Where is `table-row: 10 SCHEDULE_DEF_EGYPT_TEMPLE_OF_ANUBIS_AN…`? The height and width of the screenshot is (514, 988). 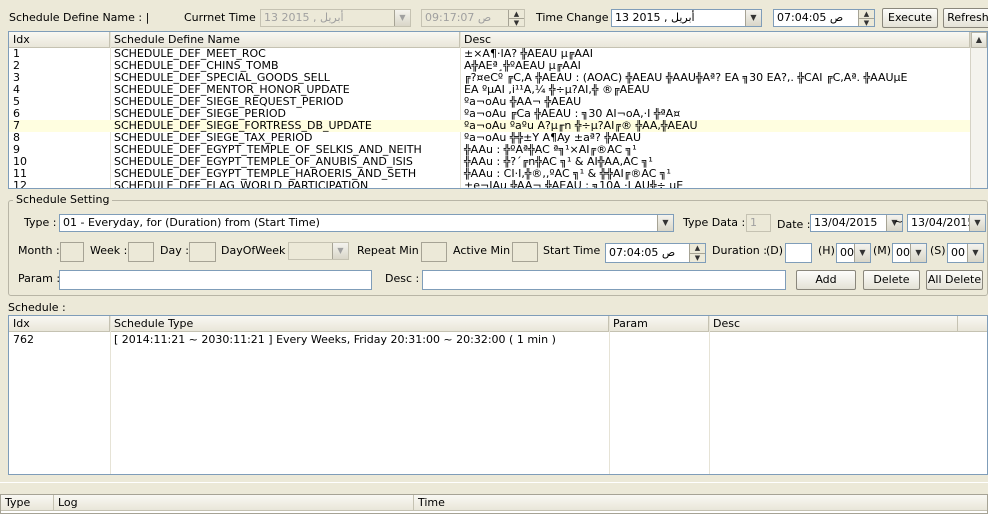
table-row: 10 SCHEDULE_DEF_EGYPT_TEMPLE_OF_ANUBIS_AN… is located at coordinates (489, 162).